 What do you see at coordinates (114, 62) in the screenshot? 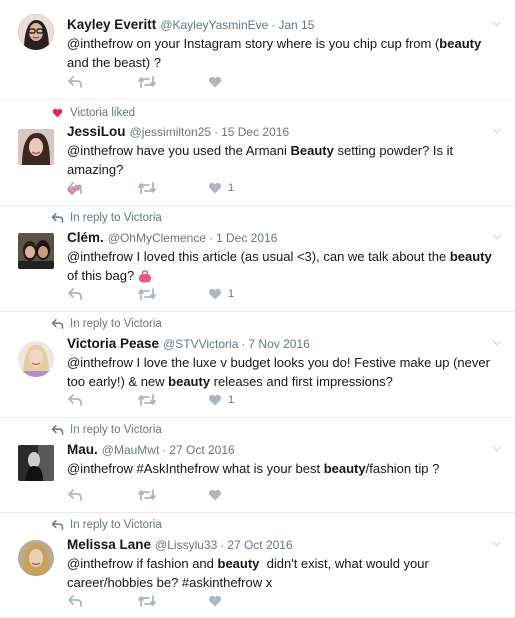
I see `text-part: and the beast) ?` at bounding box center [114, 62].